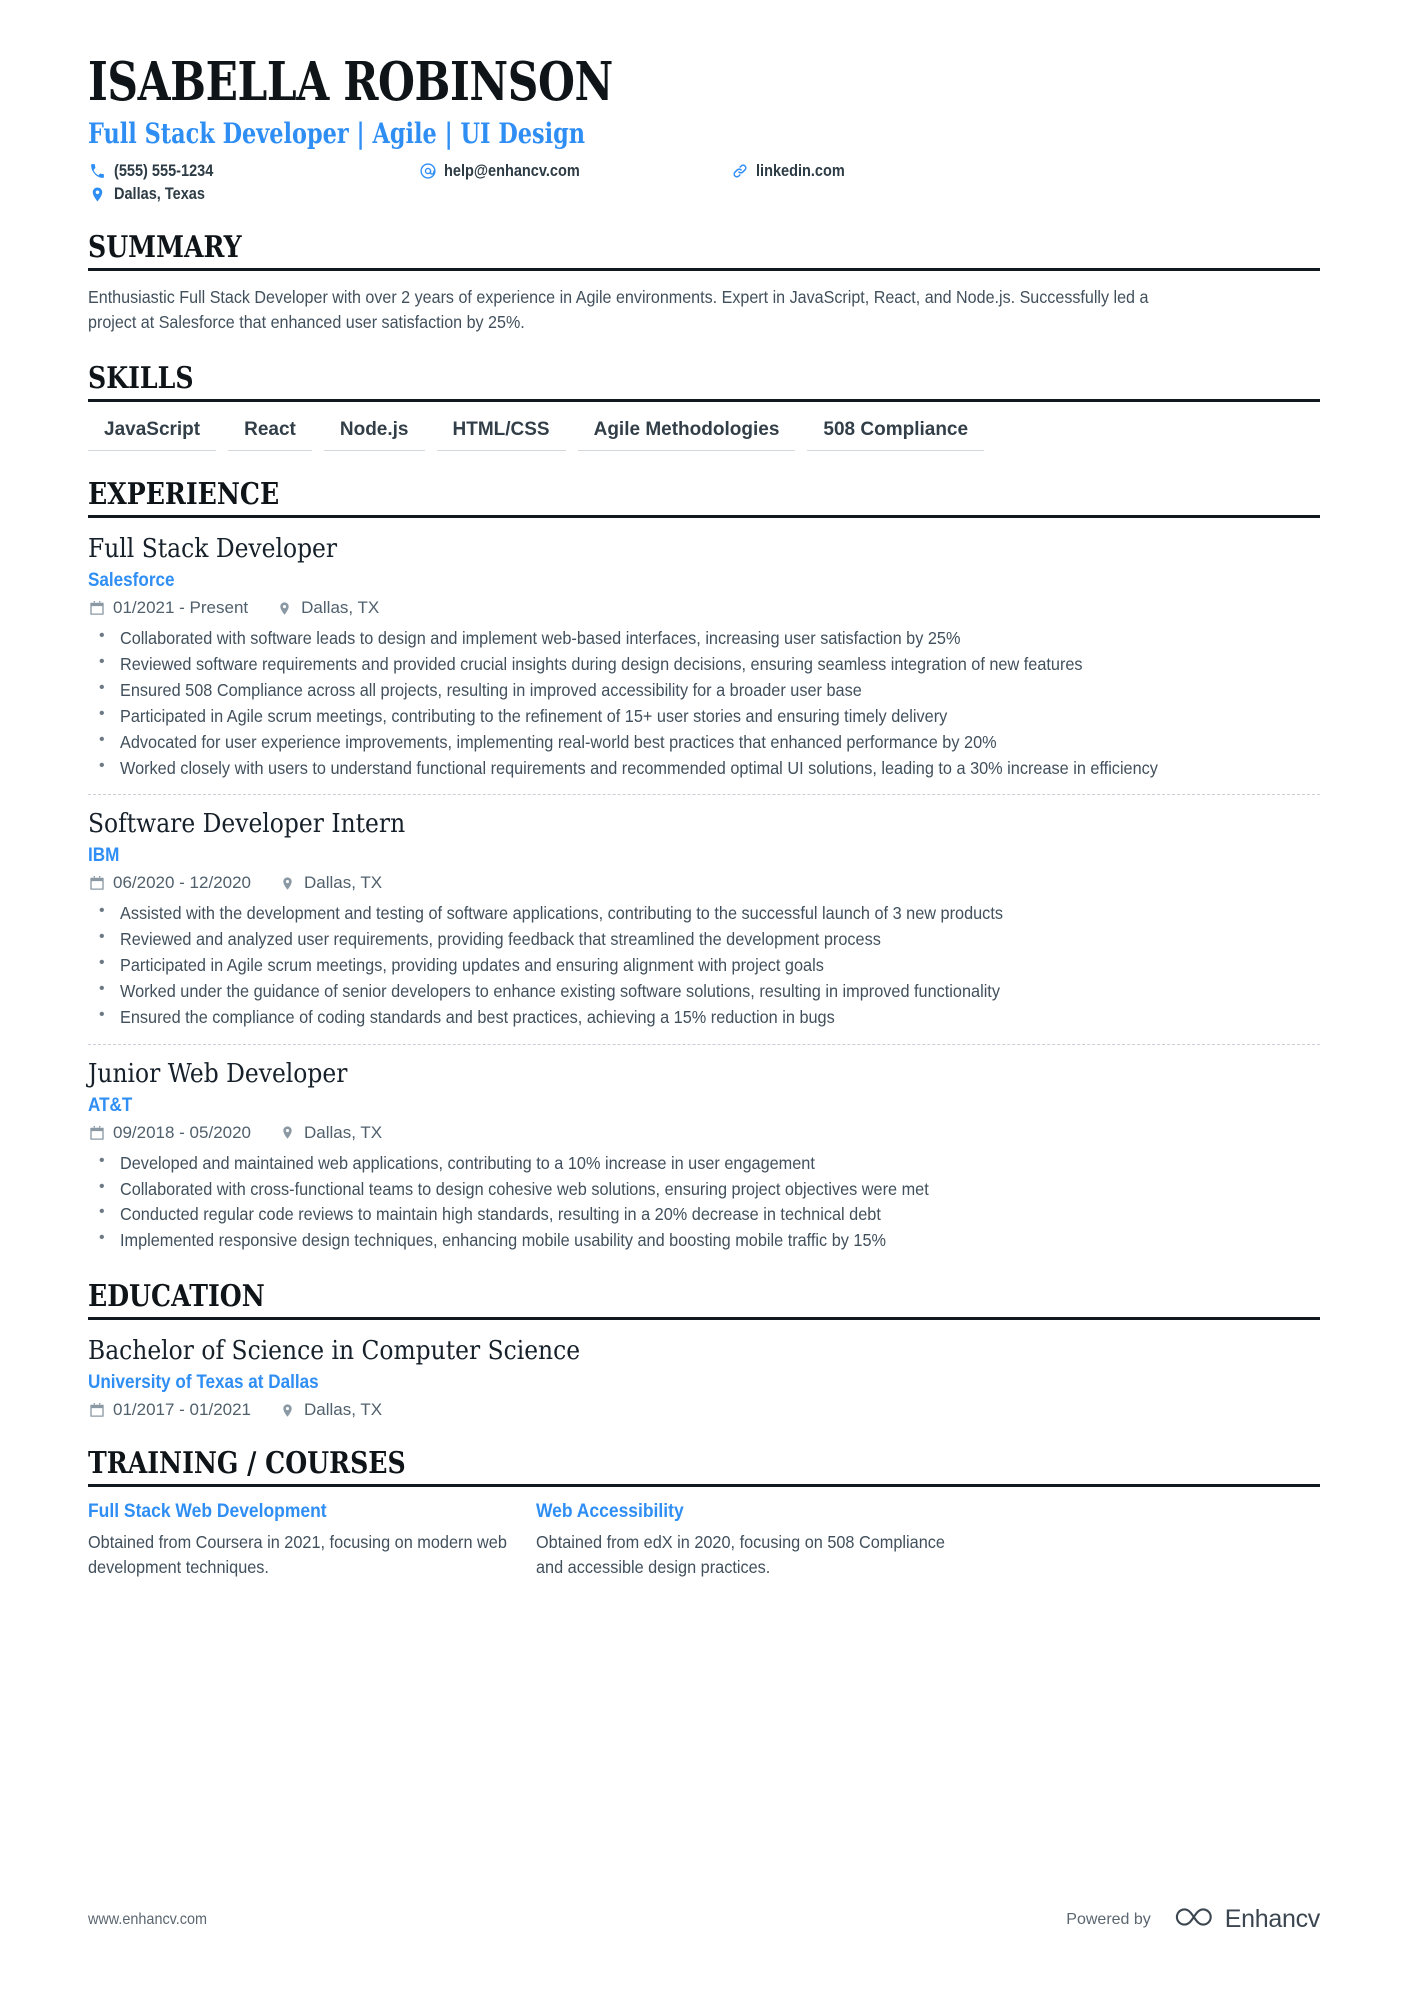 This screenshot has height=1995, width=1410. I want to click on candidate-headline: Full Stack Developer | Agile | UI Design, so click(337, 133).